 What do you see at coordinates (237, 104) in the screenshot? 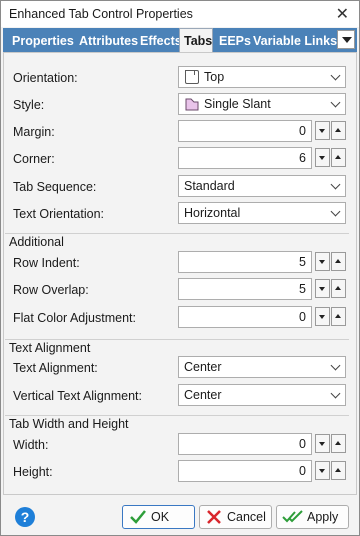
I see `style-value: Single Slant` at bounding box center [237, 104].